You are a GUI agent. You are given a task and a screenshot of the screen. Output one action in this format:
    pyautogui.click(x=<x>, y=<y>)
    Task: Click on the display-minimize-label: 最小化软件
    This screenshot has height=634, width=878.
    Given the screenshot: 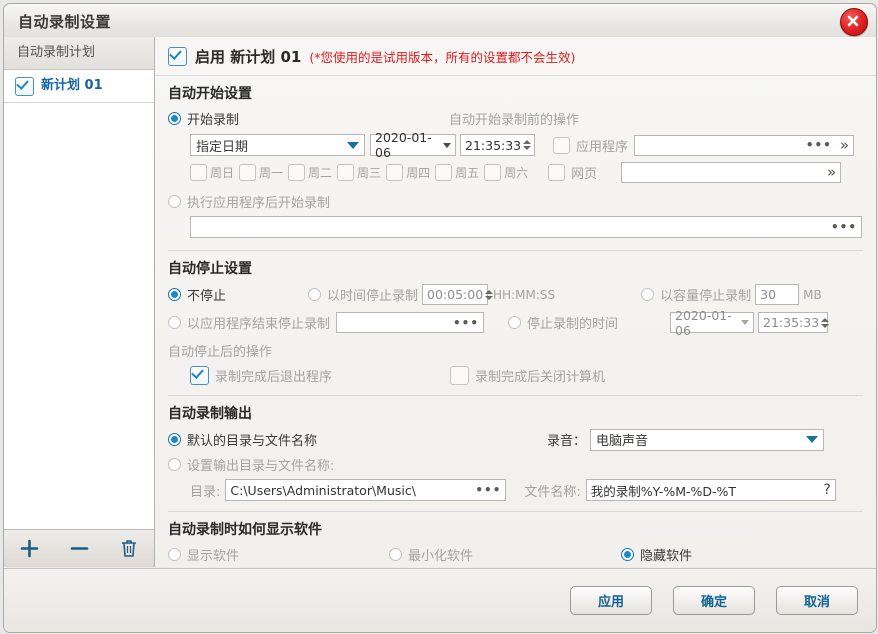 What is the action you would take?
    pyautogui.click(x=441, y=556)
    